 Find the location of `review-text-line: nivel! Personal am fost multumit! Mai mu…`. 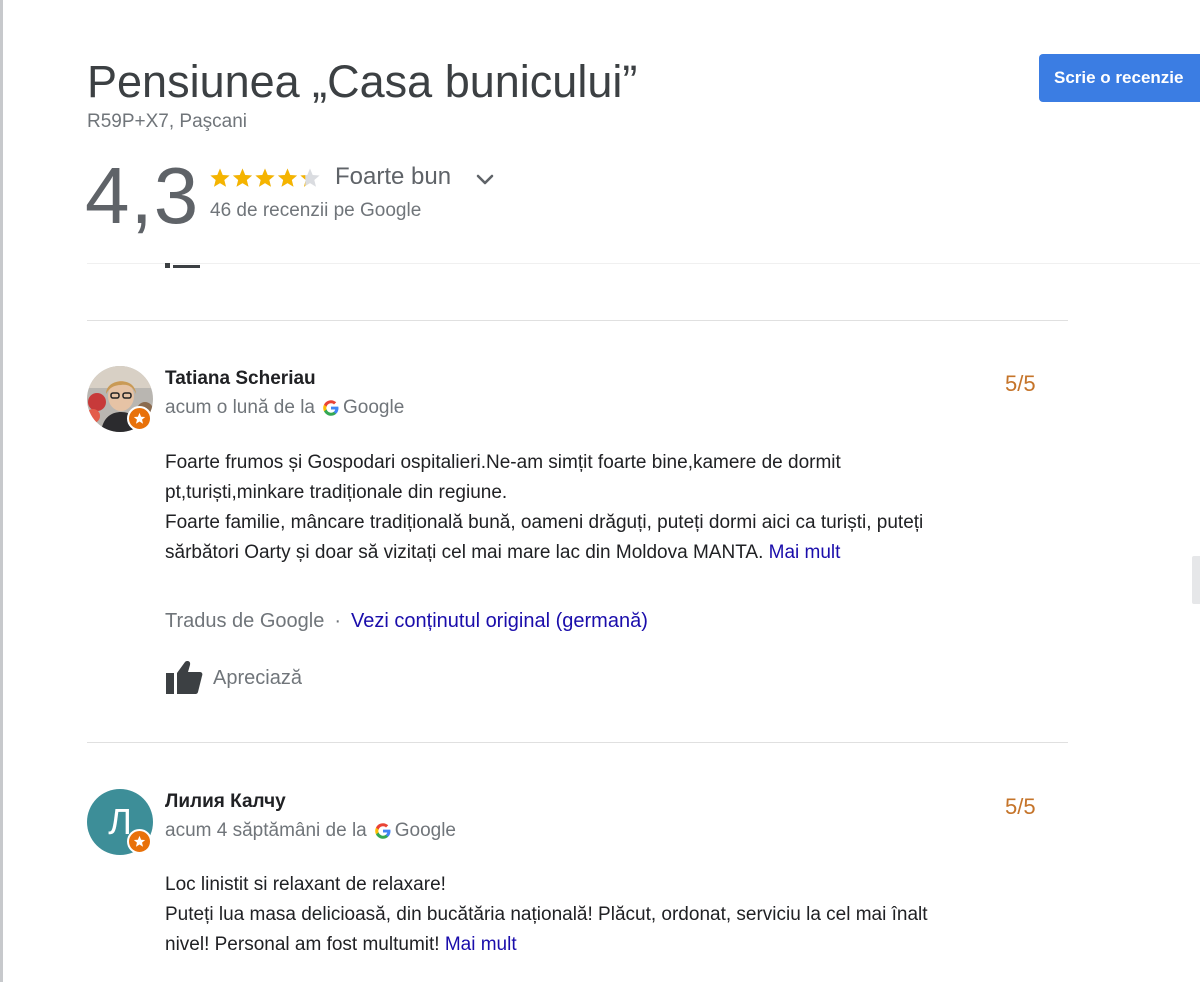

review-text-line: nivel! Personal am fost multumit! Mai mu… is located at coordinates (615, 945).